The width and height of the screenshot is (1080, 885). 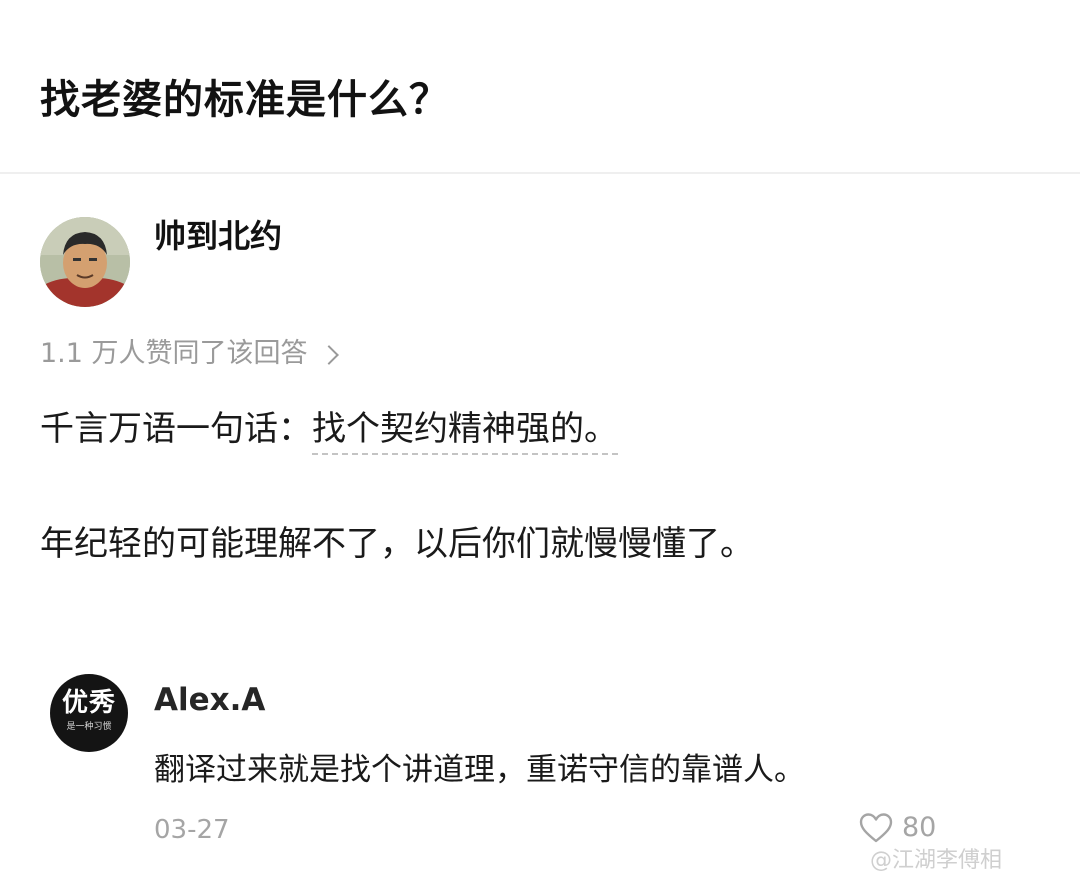 I want to click on answer-highlight-link: 找个契约精神强的。, so click(x=465, y=432).